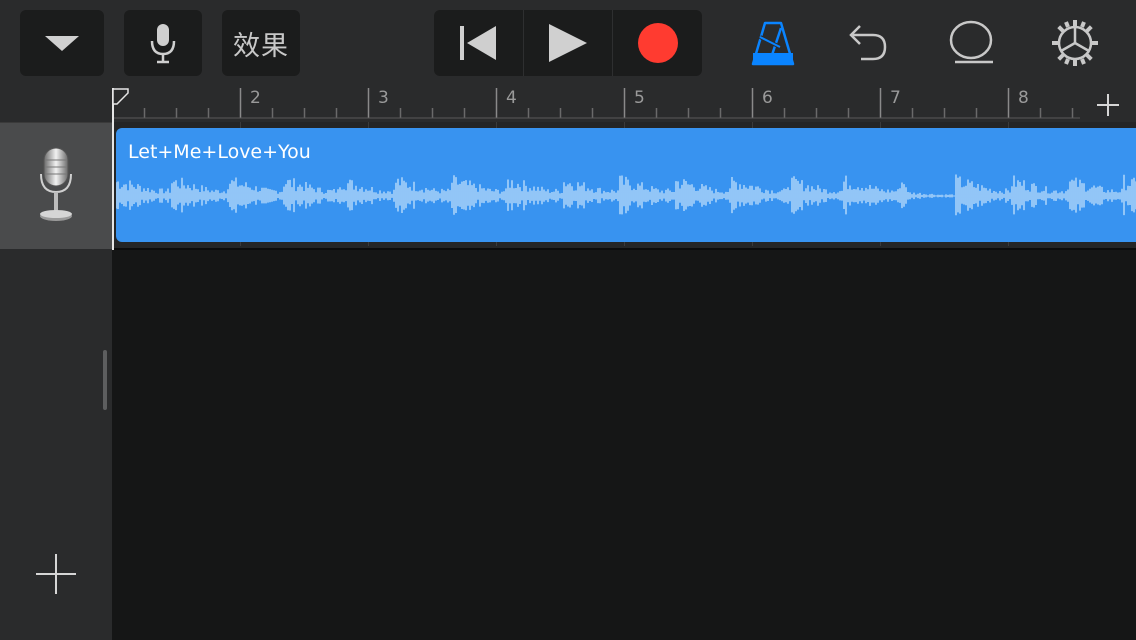  What do you see at coordinates (219, 152) in the screenshot?
I see `region-name: Let+Me+Love+You` at bounding box center [219, 152].